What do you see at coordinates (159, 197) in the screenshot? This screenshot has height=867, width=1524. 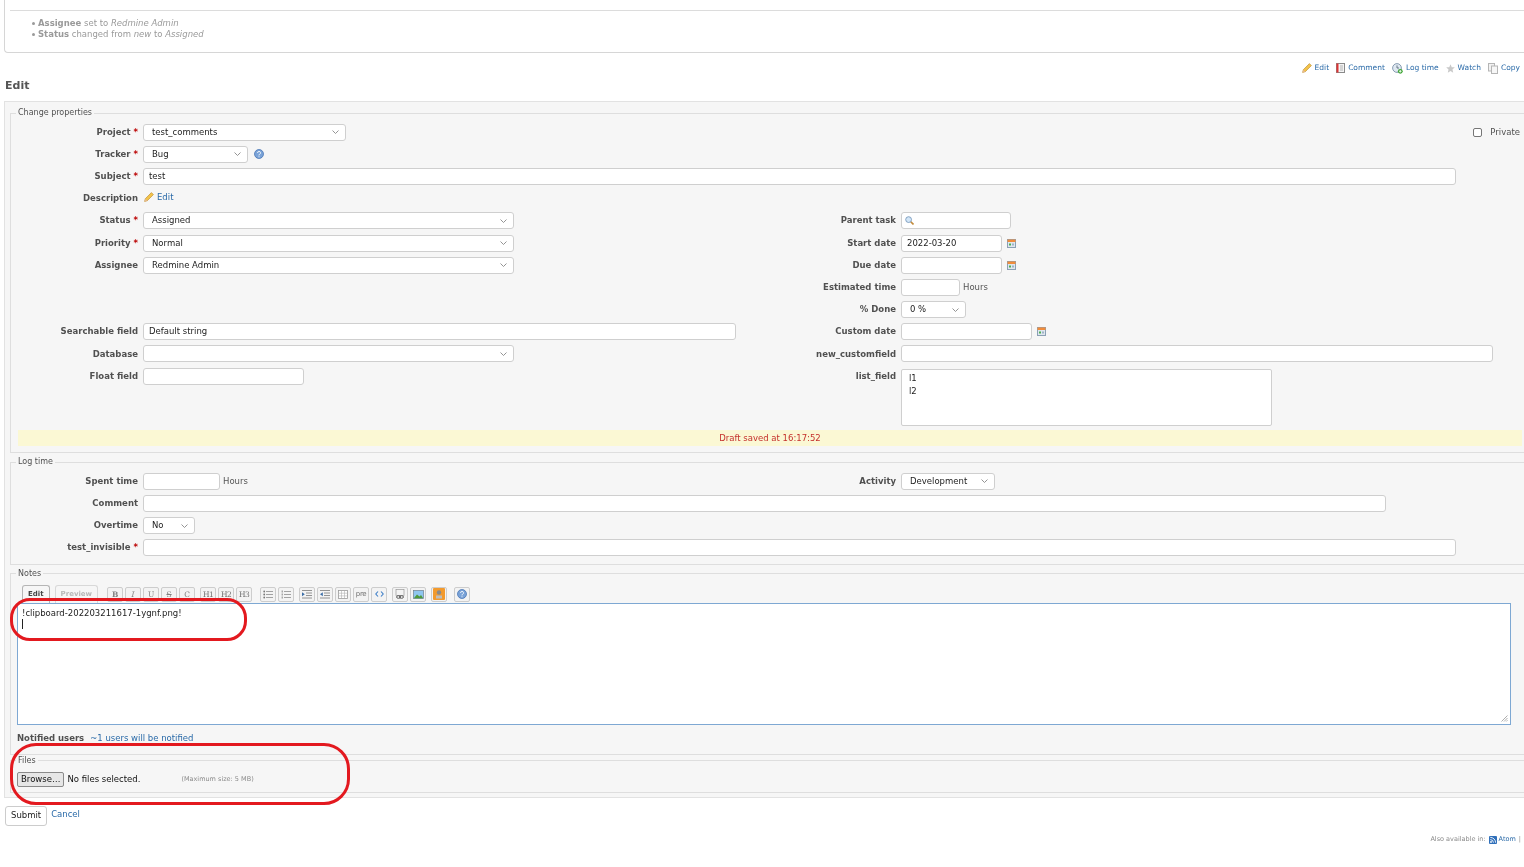 I see `edit-link: Edit` at bounding box center [159, 197].